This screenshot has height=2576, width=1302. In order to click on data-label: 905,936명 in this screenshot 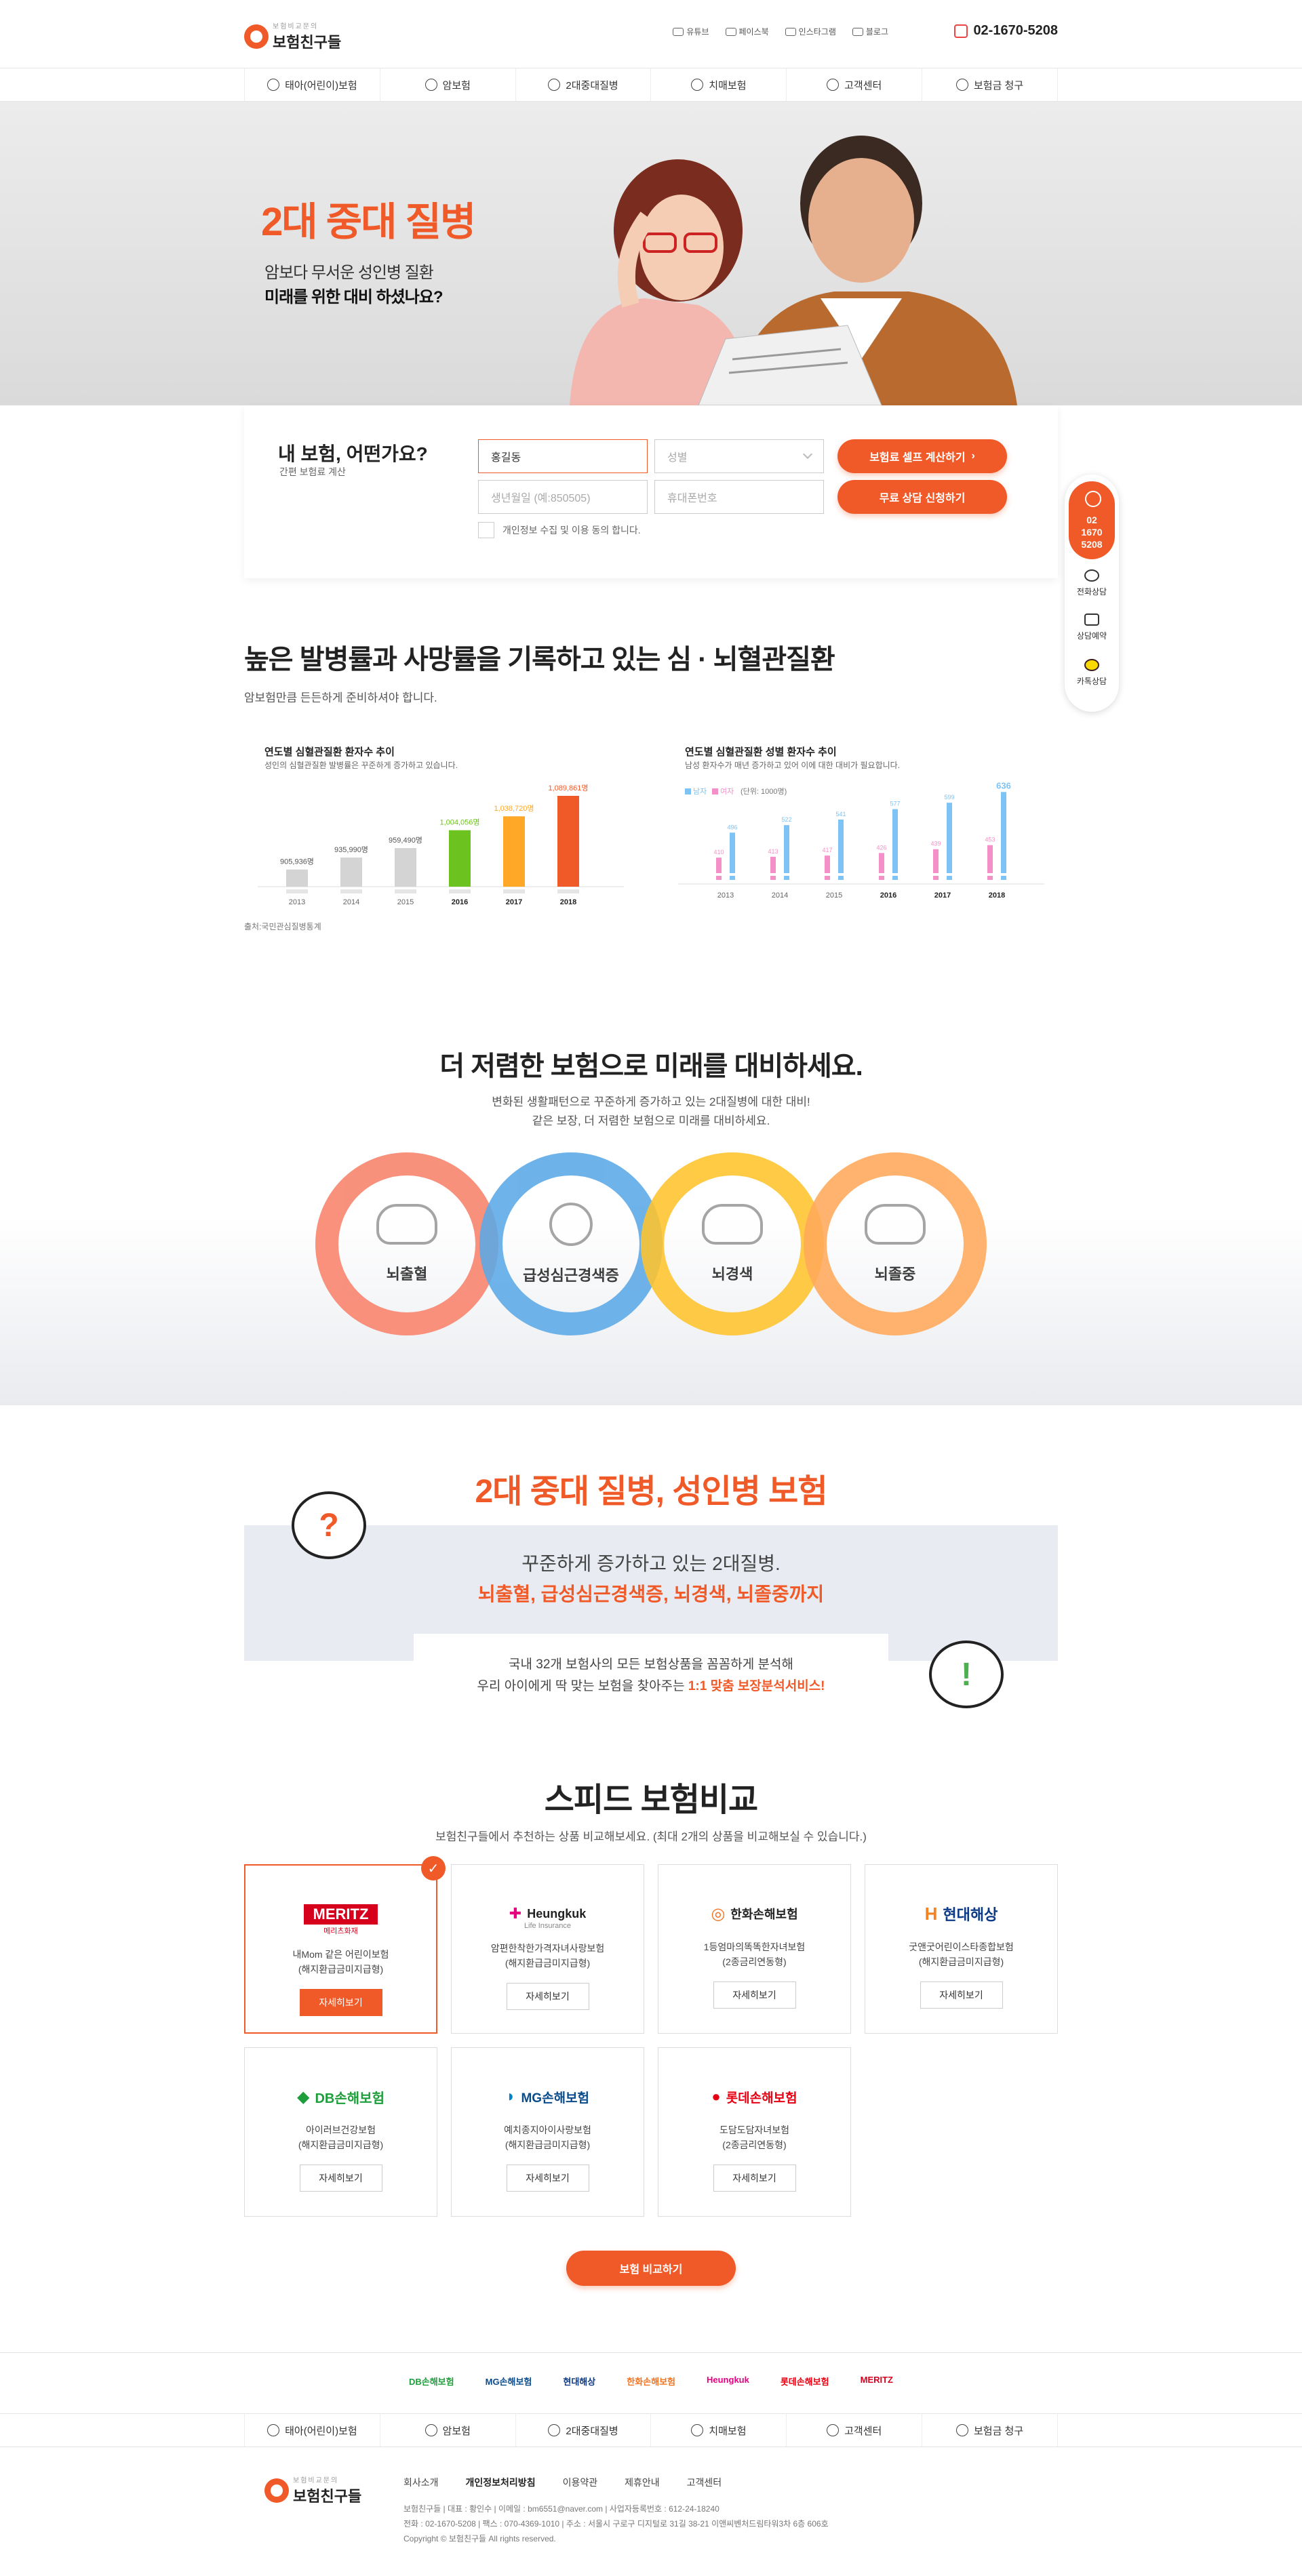, I will do `click(297, 862)`.